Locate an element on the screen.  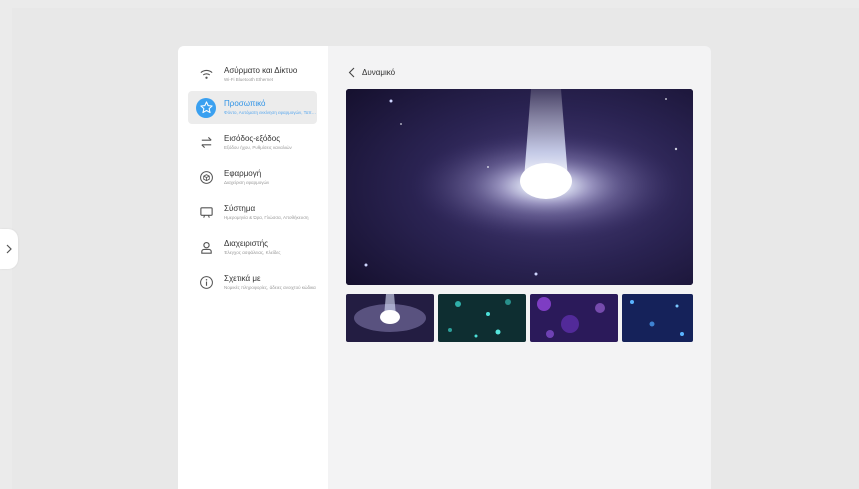
sidebar-item-administrator: Διαχειριστής Έλεγχος ασφάλειας, Κλείδες is located at coordinates (252, 247).